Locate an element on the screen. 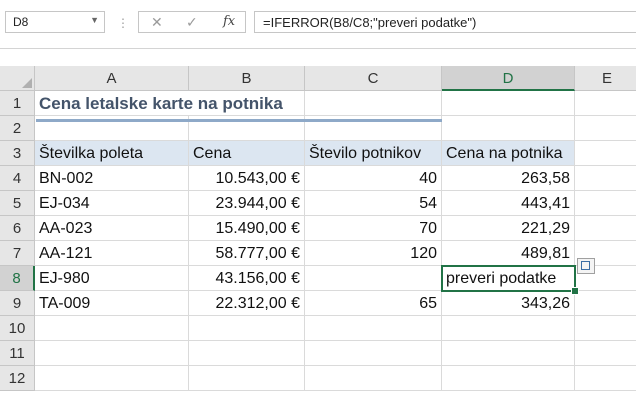 The image size is (636, 403). table-cell-b7: 58.777,00 € is located at coordinates (247, 253).